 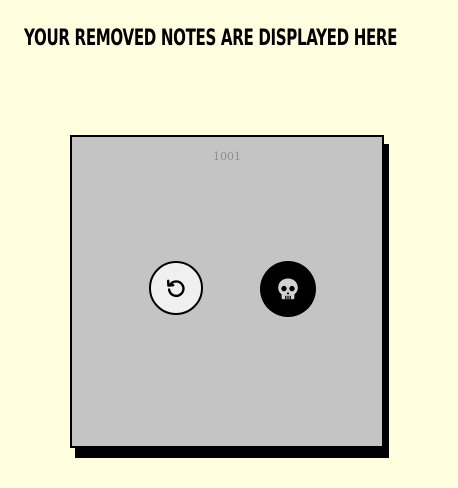 What do you see at coordinates (211, 38) in the screenshot?
I see `page-title: Your removed notes are displayed here` at bounding box center [211, 38].